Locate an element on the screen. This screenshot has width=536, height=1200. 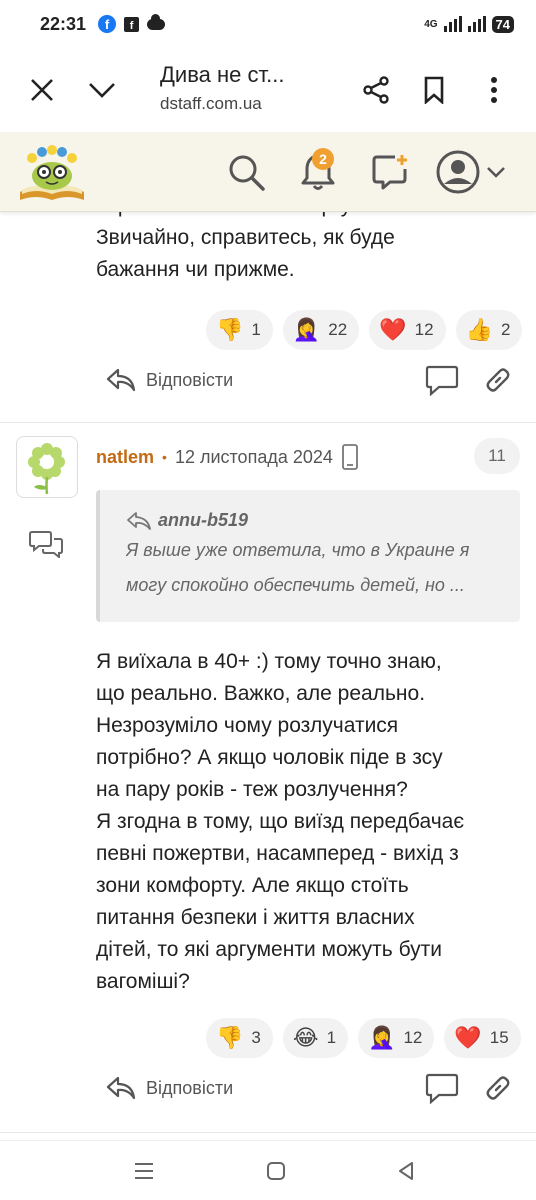
status-system-icons: 4G 74 is located at coordinates (469, 24).